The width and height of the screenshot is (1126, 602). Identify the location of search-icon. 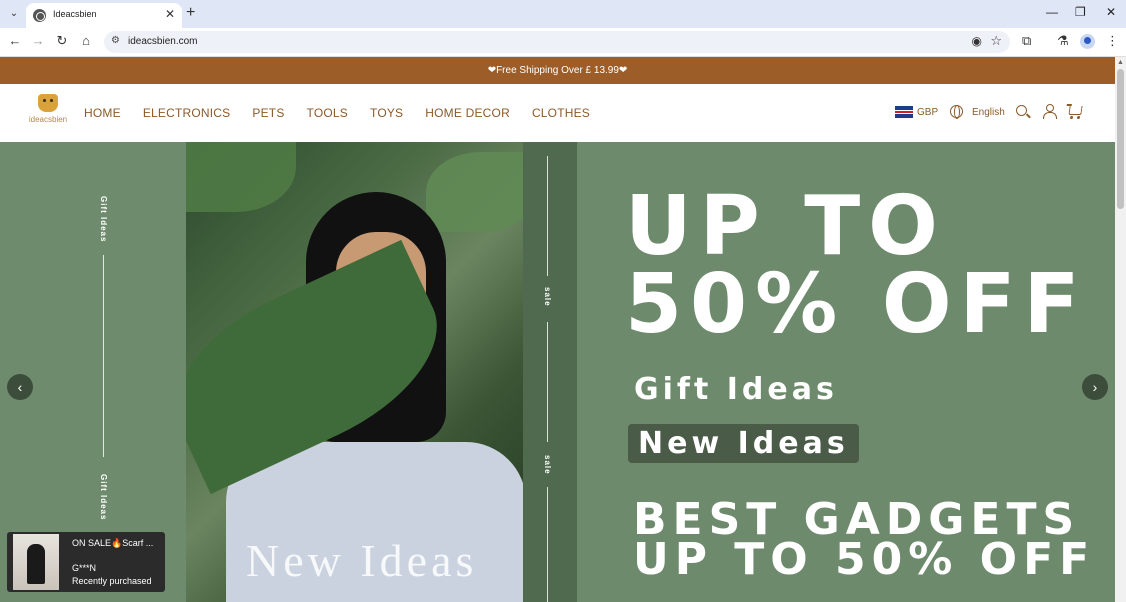
(1021, 110).